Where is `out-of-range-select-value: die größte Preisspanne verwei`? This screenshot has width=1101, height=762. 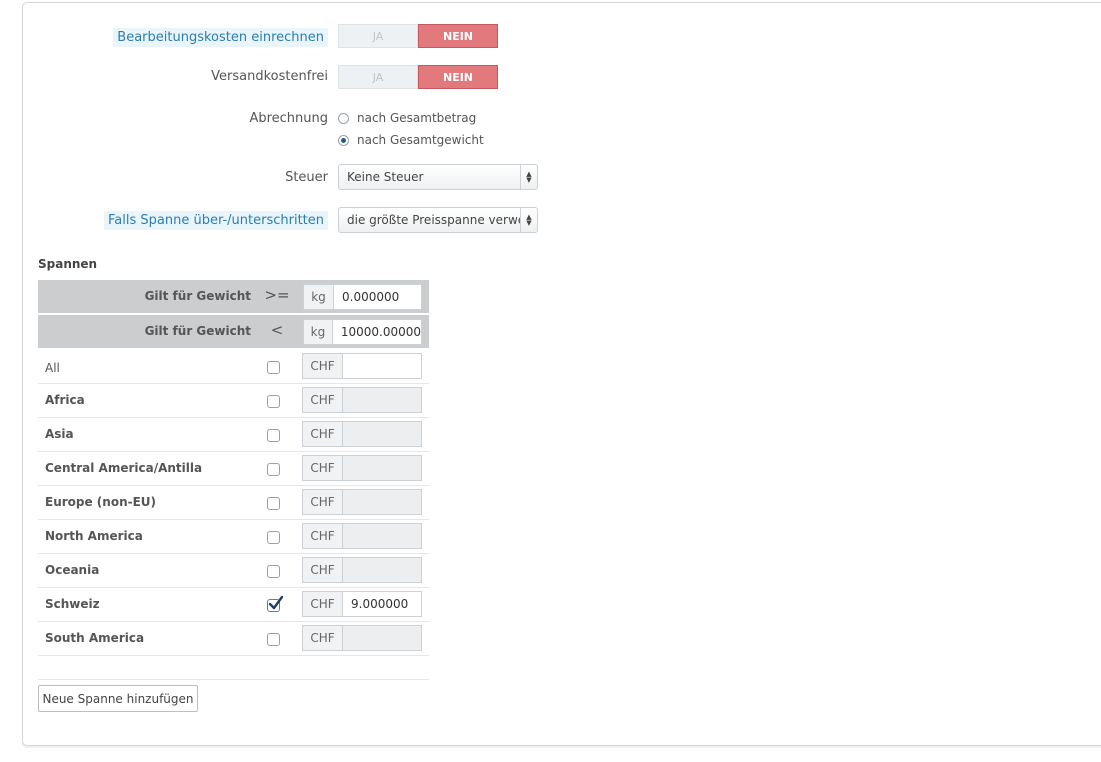
out-of-range-select-value: die größte Preisspanne verwei is located at coordinates (433, 220).